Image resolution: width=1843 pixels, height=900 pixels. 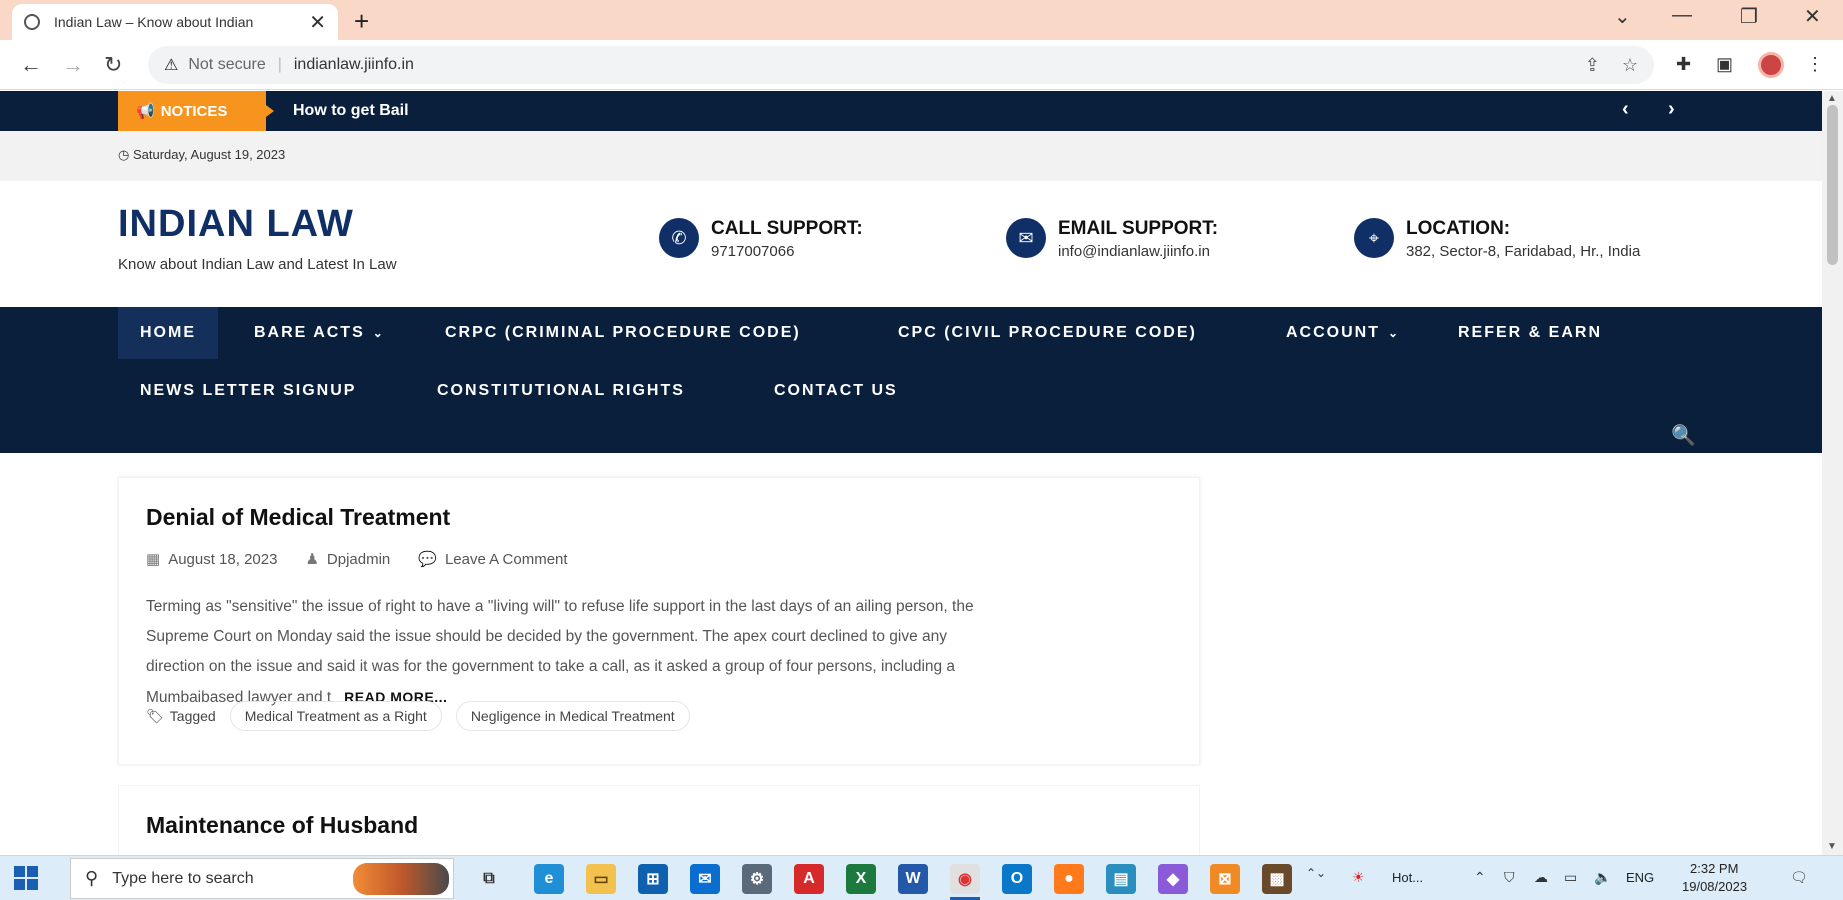 What do you see at coordinates (1671, 109) in the screenshot?
I see `chevron-right-icon: ›` at bounding box center [1671, 109].